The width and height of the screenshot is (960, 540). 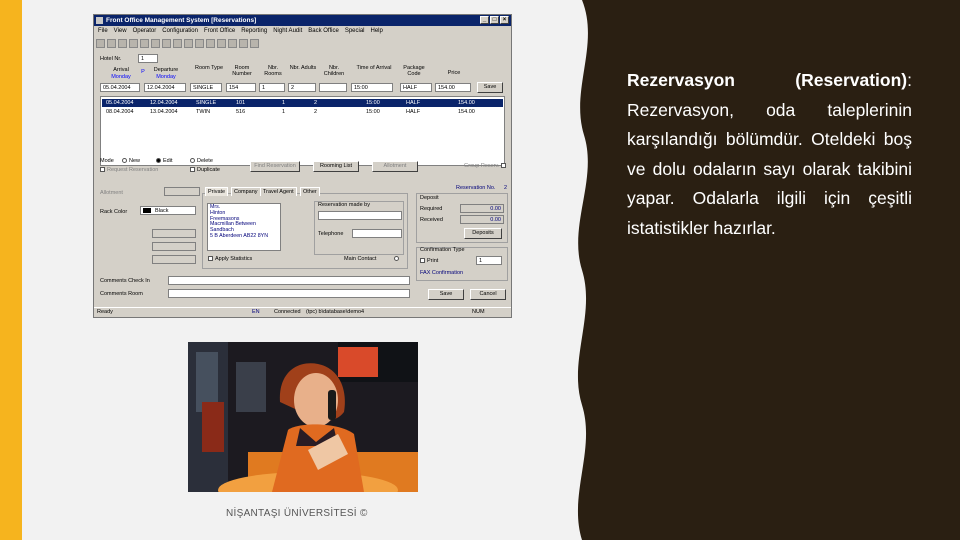 I want to click on tab-other: Other, so click(x=310, y=191).